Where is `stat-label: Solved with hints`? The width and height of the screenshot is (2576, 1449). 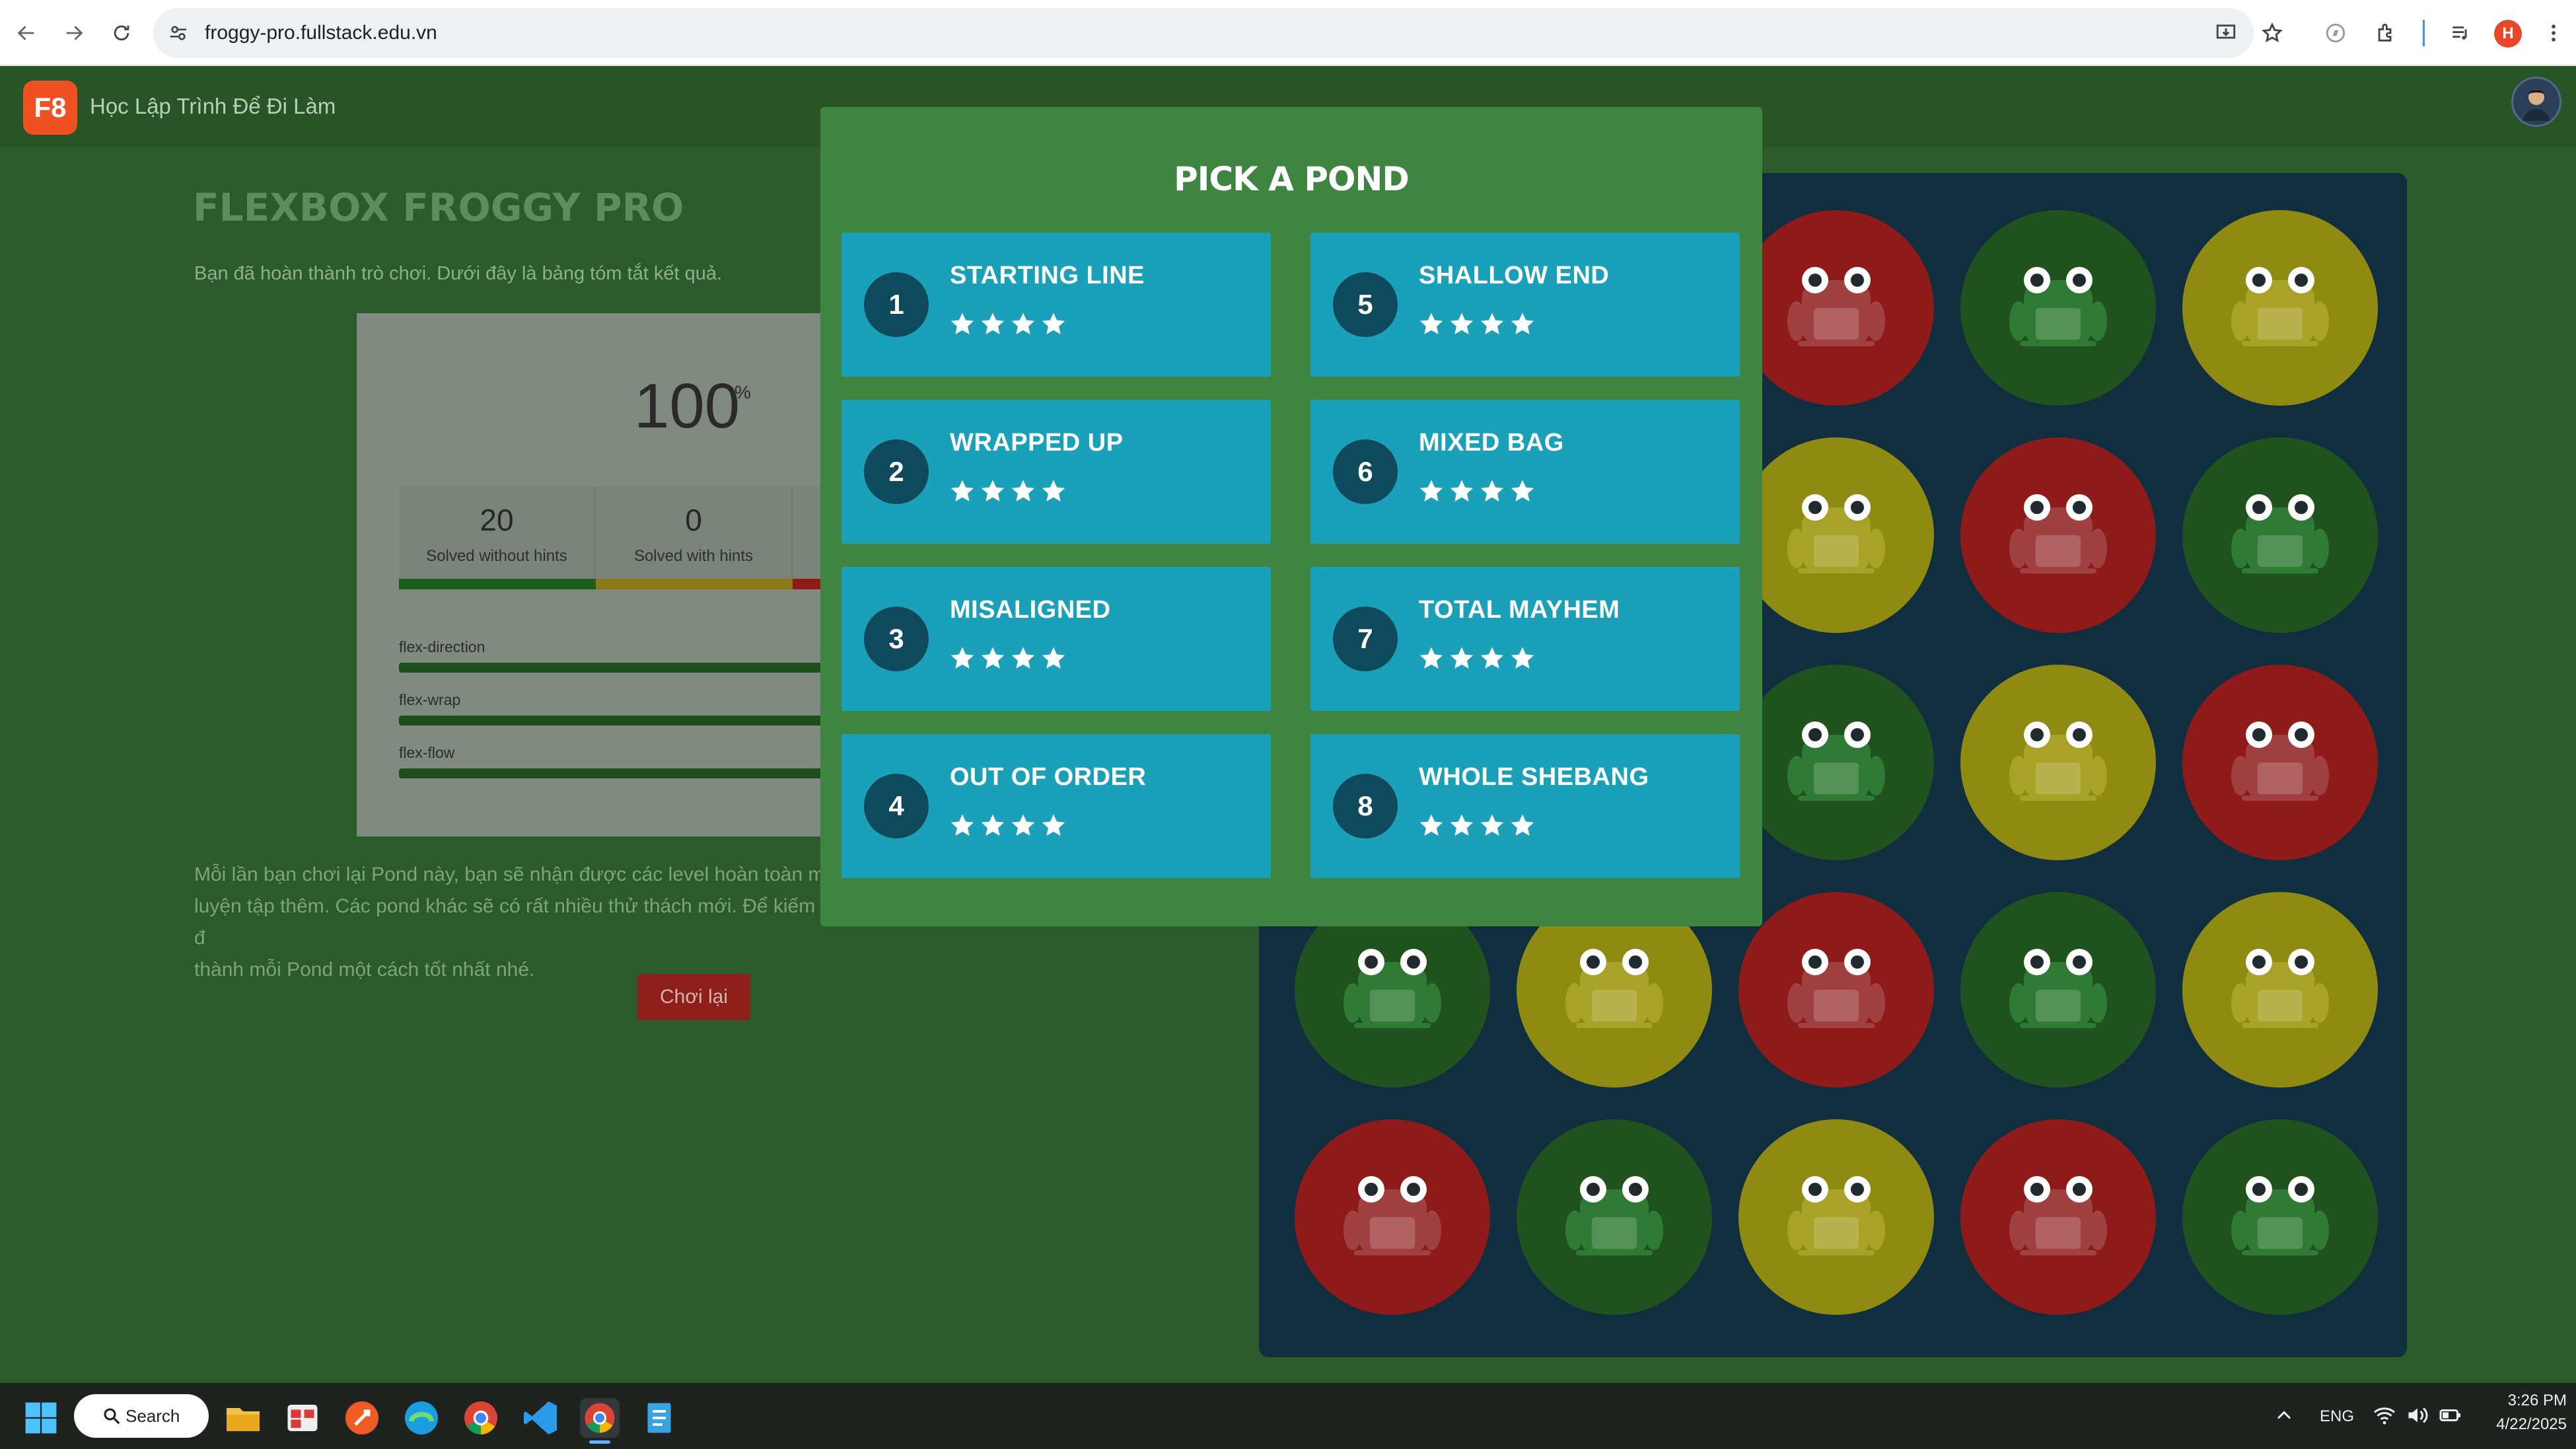 stat-label: Solved with hints is located at coordinates (693, 556).